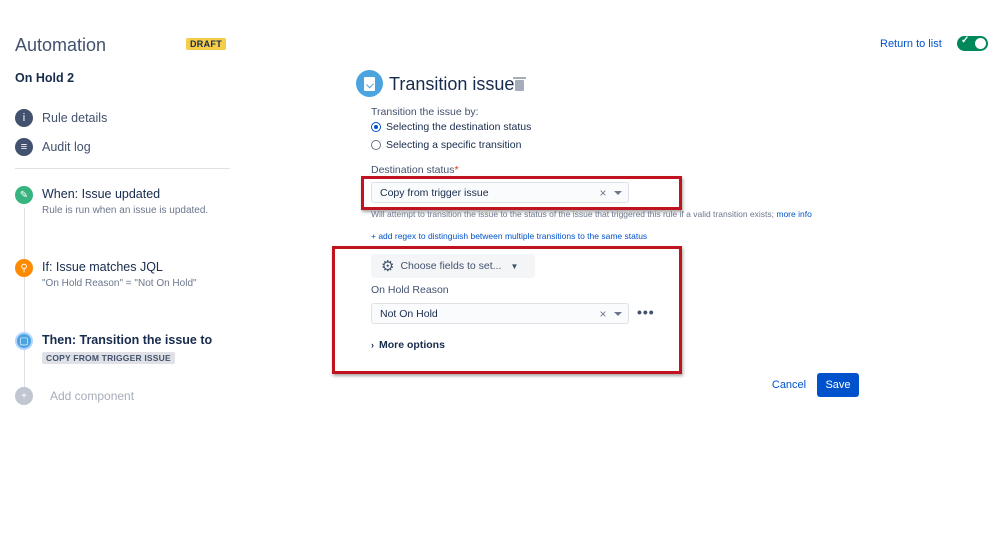 This screenshot has height=559, width=998. What do you see at coordinates (24, 195) in the screenshot?
I see `pencil-icon: ✎` at bounding box center [24, 195].